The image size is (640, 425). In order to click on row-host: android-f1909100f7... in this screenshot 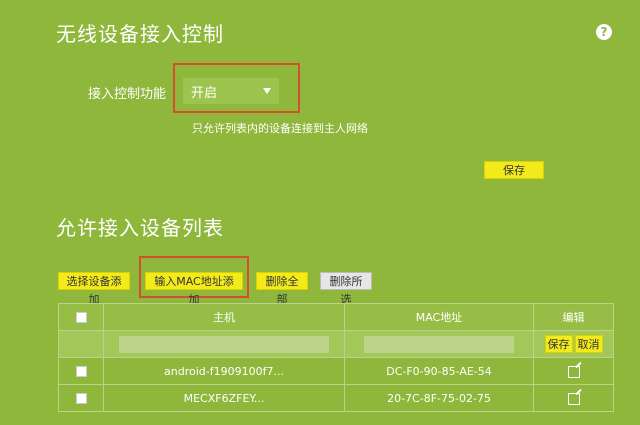, I will do `click(224, 371)`.